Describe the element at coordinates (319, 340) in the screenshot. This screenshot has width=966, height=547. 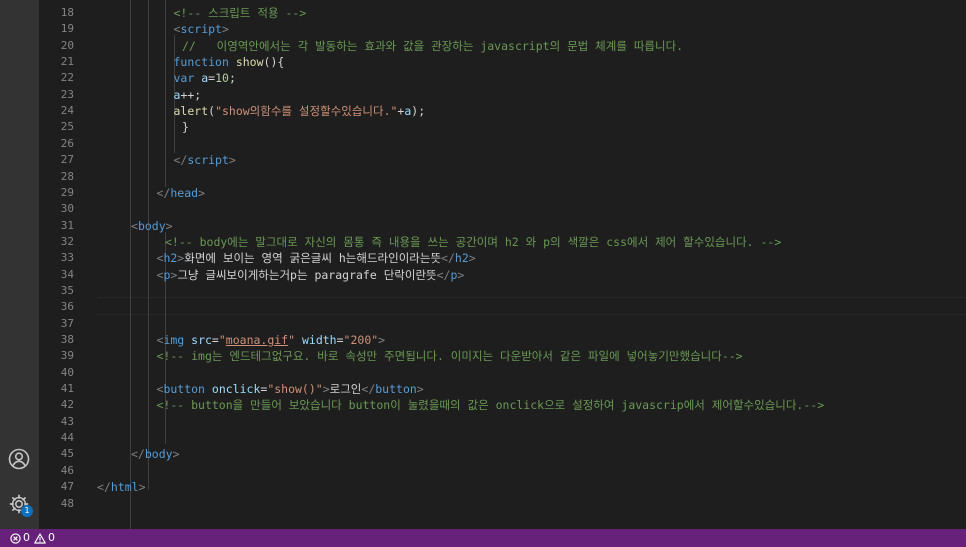
I see `code-token: width` at that location.